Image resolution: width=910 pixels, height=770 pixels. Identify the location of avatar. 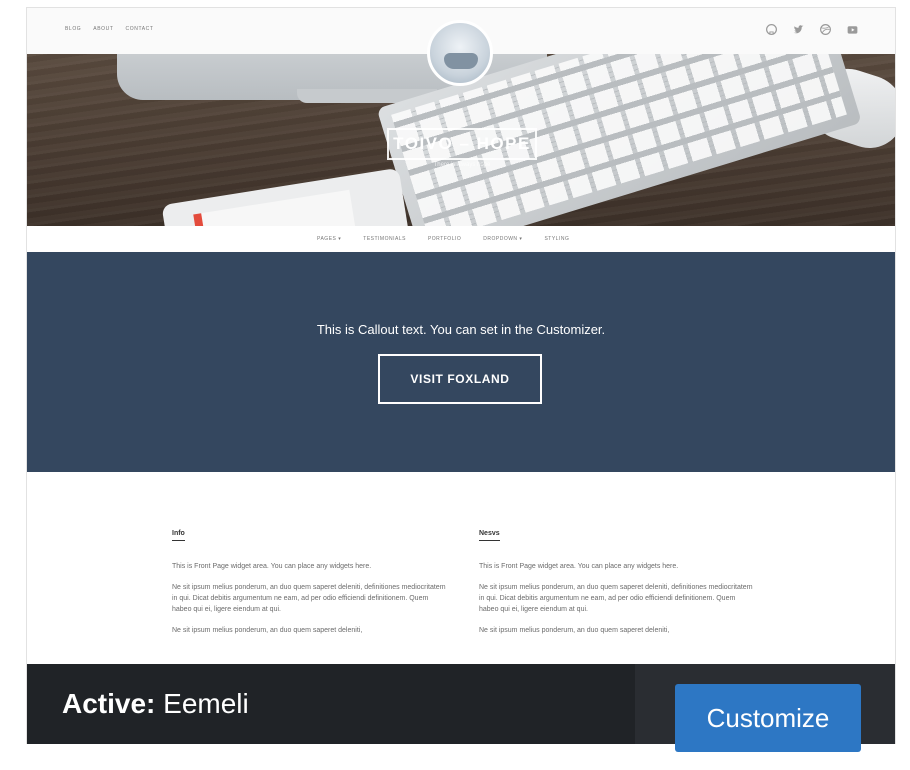
(460, 53).